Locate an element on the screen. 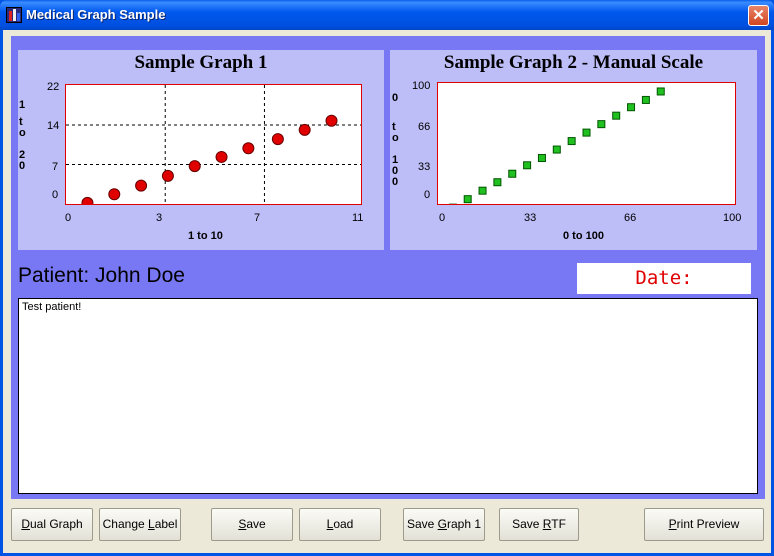 This screenshot has height=556, width=774. graph2-xtick: 33 is located at coordinates (530, 218).